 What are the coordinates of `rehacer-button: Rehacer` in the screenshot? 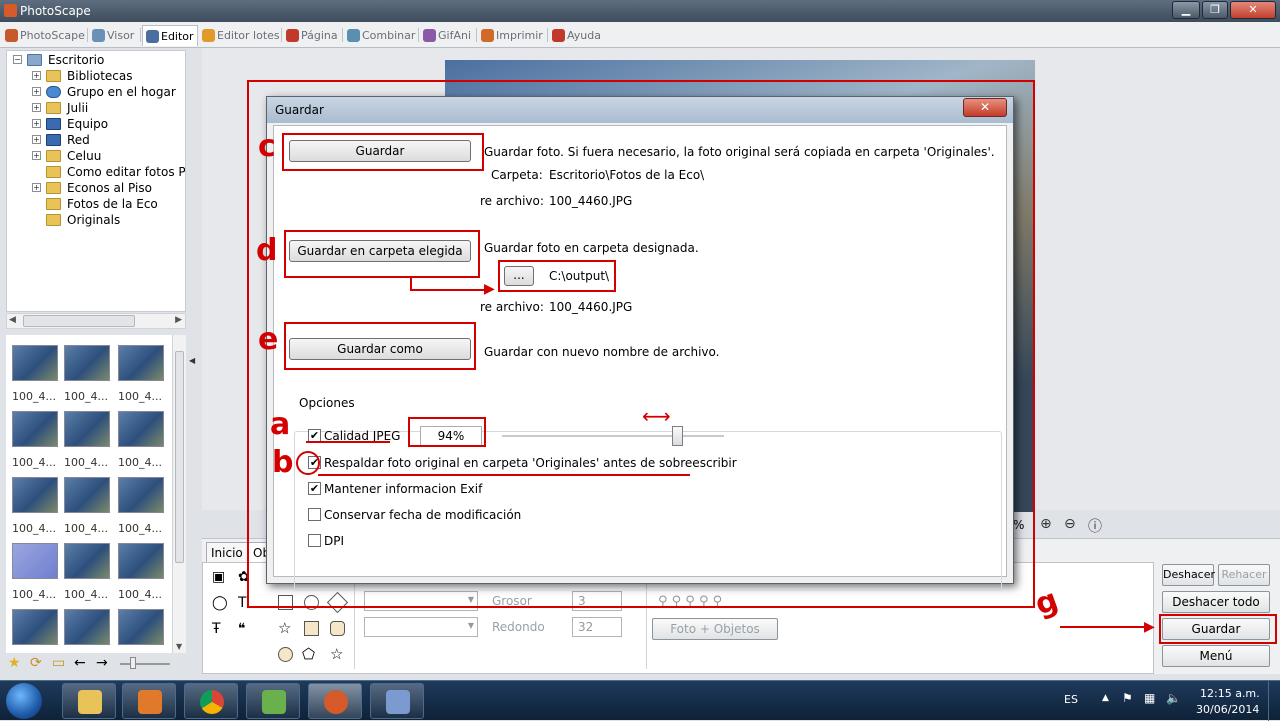 It's located at (1244, 575).